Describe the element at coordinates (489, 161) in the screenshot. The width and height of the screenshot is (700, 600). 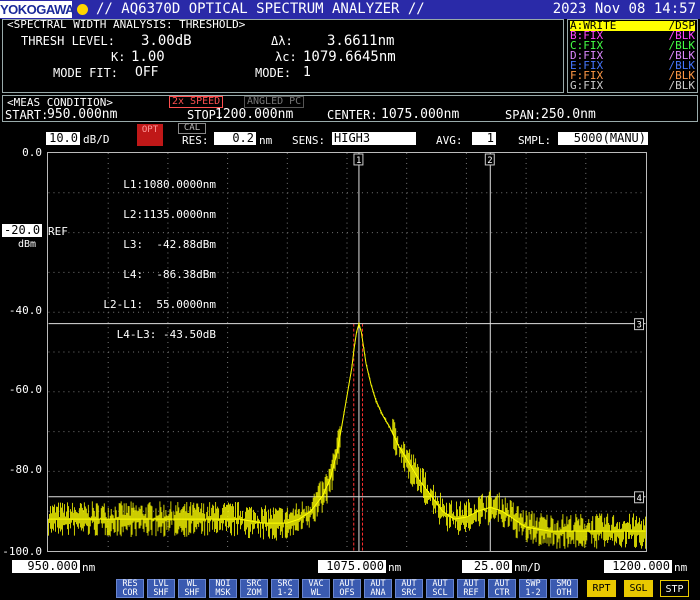
I see `marker-2-label: 2` at that location.